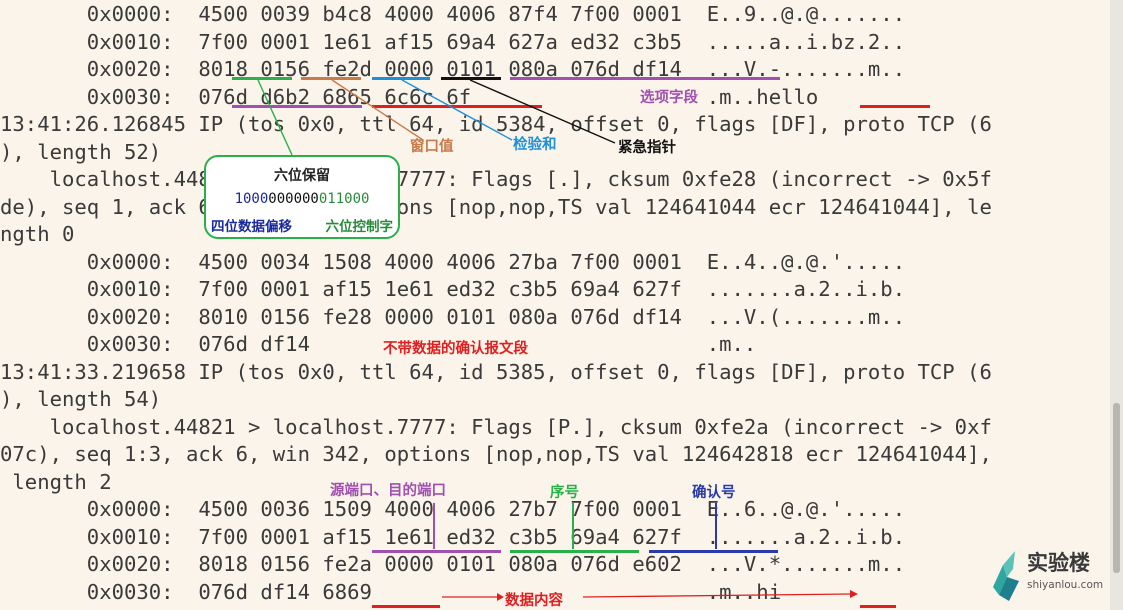 The image size is (1123, 610). I want to click on logo-name: 实验楼, so click(1058, 563).